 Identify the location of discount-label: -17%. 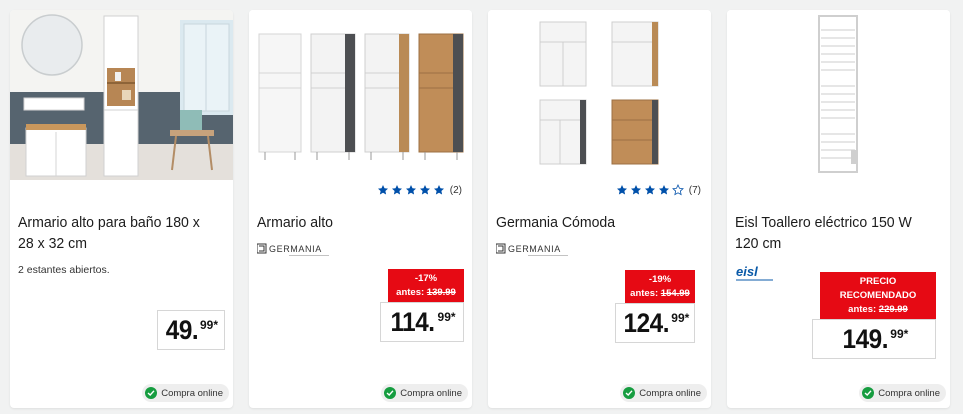
(426, 278).